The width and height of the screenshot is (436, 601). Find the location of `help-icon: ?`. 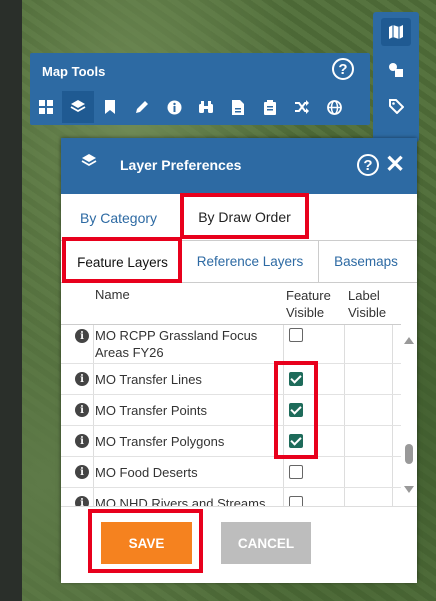

help-icon: ? is located at coordinates (368, 165).